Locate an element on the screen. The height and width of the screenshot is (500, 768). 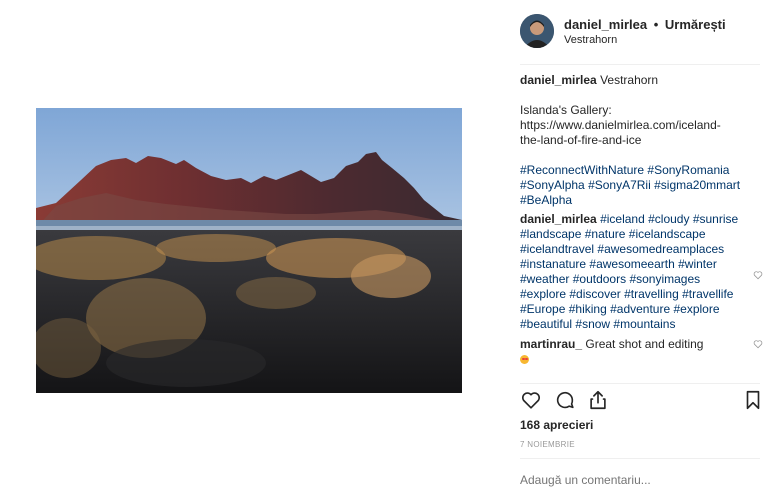
hashtag-link: #discover is located at coordinates (594, 294).